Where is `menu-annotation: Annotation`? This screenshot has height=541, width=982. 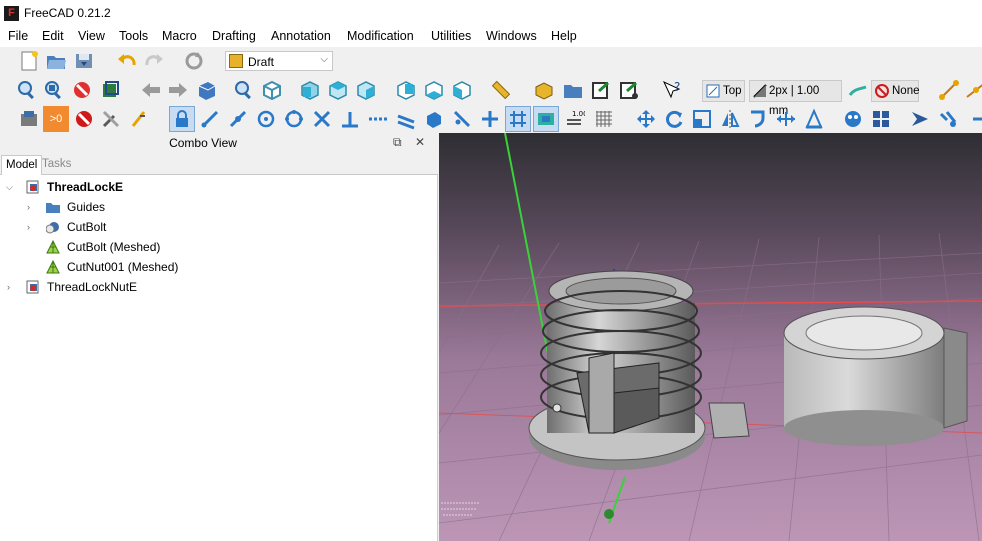 menu-annotation: Annotation is located at coordinates (301, 36).